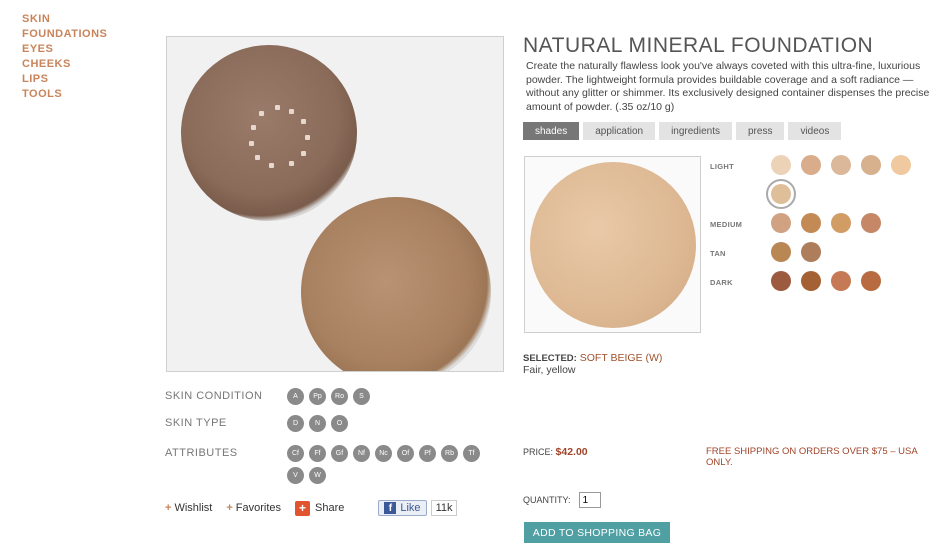 The width and height of the screenshot is (950, 549). What do you see at coordinates (722, 166) in the screenshot?
I see `shade-group-light-label: LIGHT` at bounding box center [722, 166].